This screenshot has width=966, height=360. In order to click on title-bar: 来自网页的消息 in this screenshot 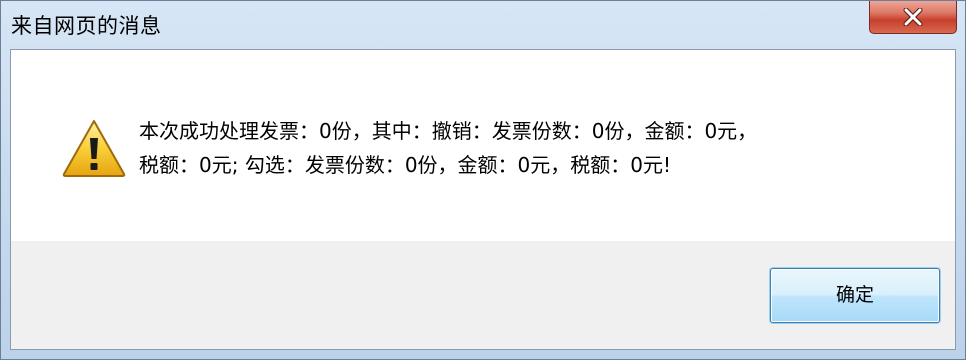, I will do `click(483, 25)`.